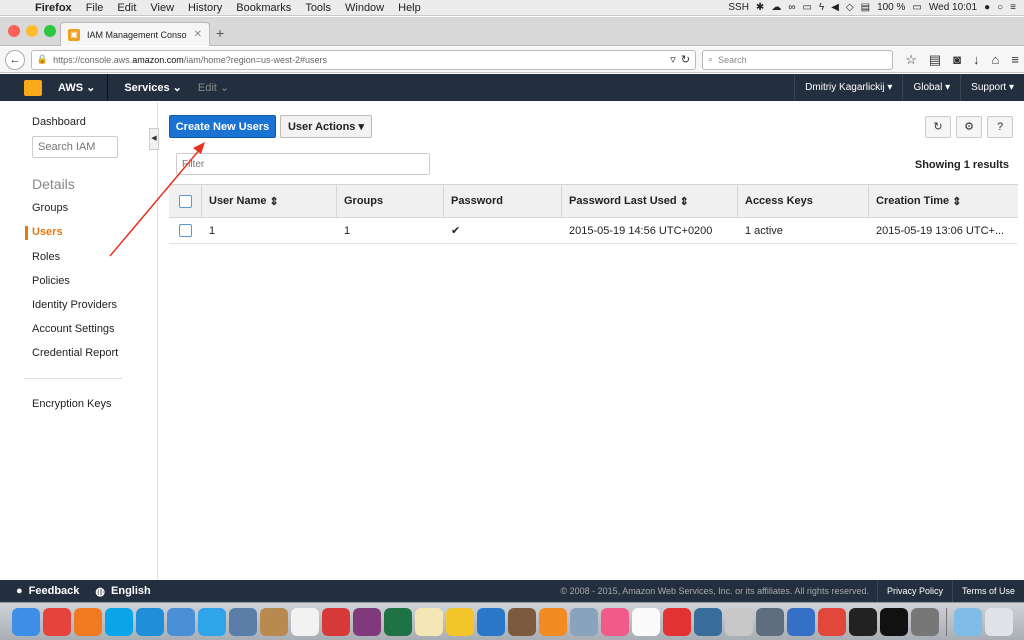 The width and height of the screenshot is (1024, 640). Describe the element at coordinates (242, 621) in the screenshot. I see `preview-icon` at that location.